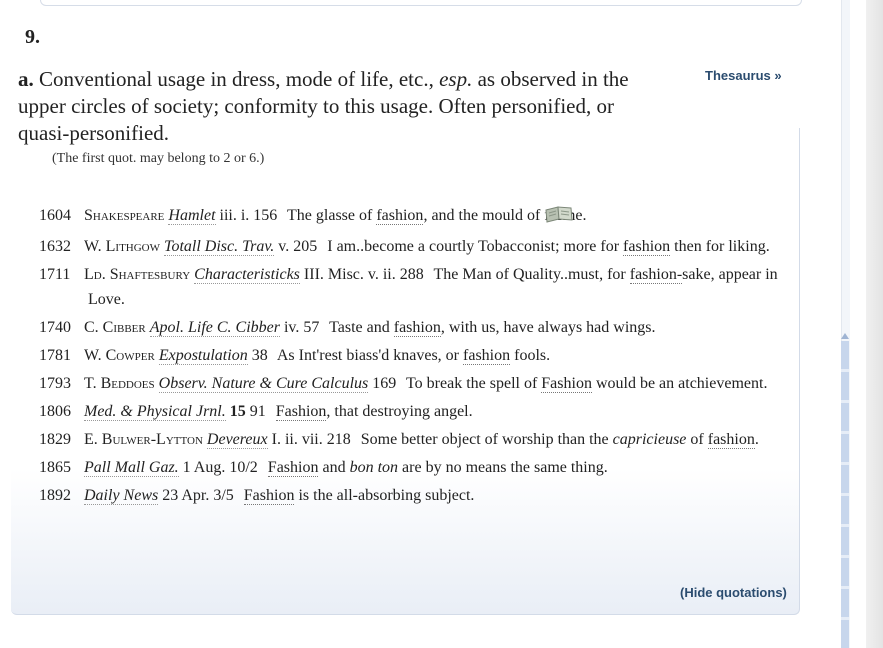 The height and width of the screenshot is (648, 883). What do you see at coordinates (332, 215) in the screenshot?
I see `quotation-text: The glasse of` at bounding box center [332, 215].